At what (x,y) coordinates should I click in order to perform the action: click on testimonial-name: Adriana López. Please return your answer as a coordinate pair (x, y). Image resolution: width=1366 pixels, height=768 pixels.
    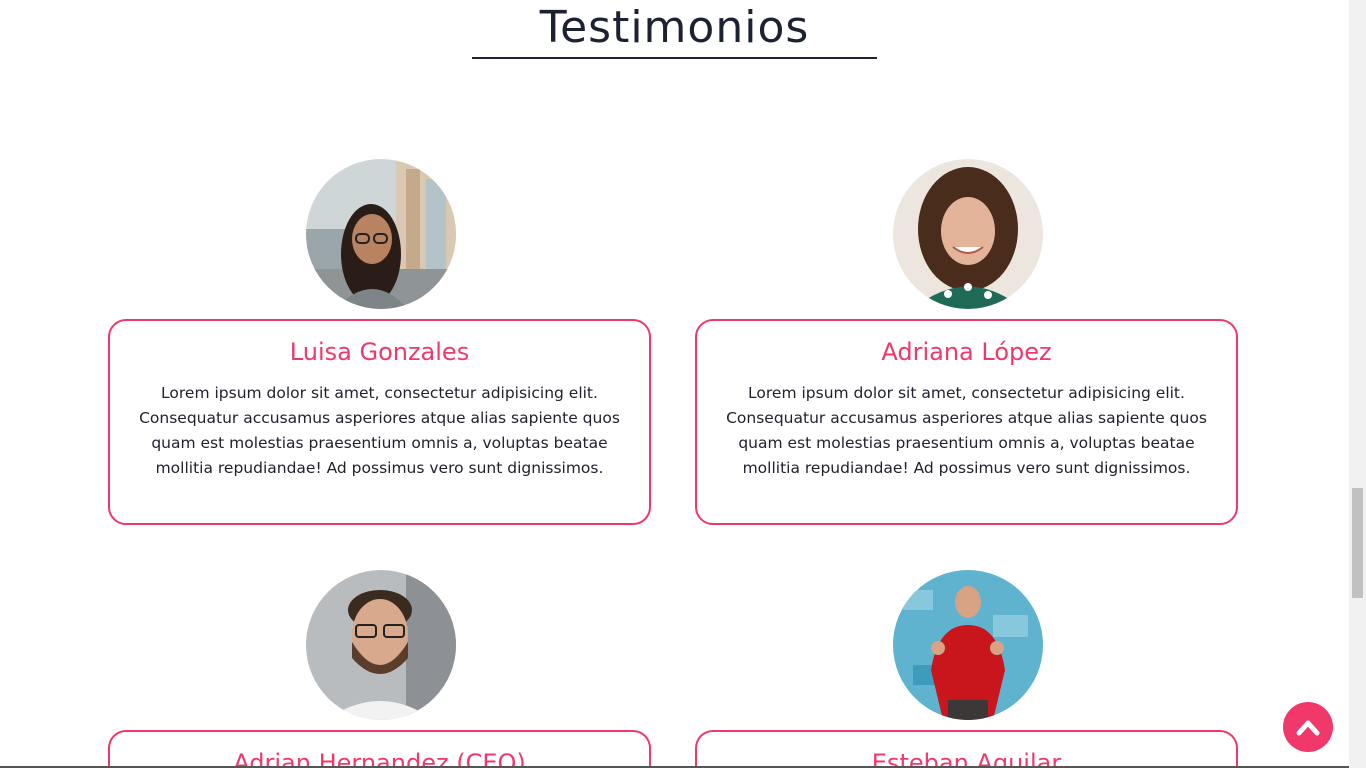
    Looking at the image, I should click on (966, 352).